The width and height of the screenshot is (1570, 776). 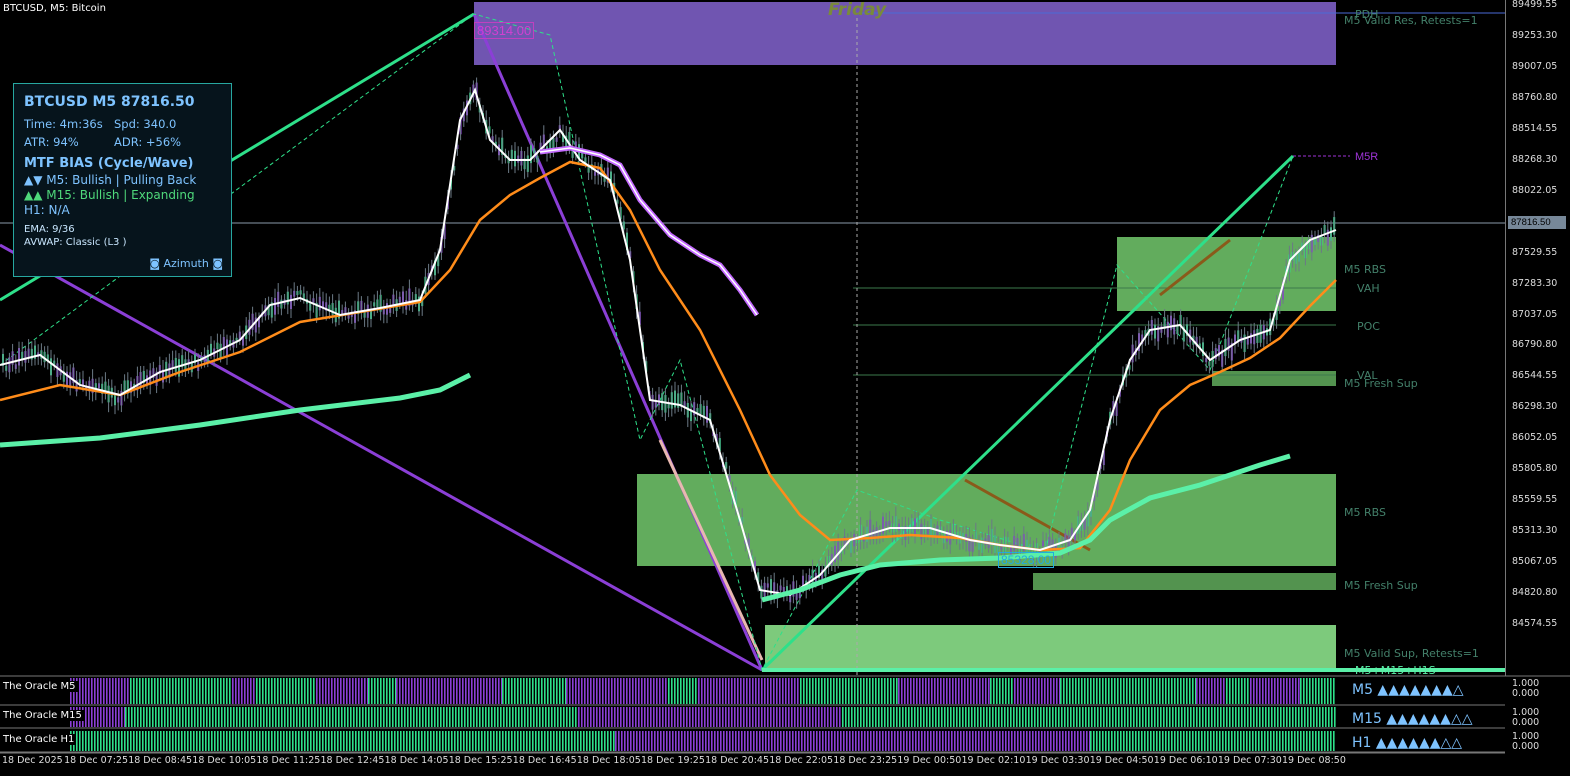 What do you see at coordinates (1184, 581) in the screenshot?
I see `fresh-sup-zone-lower` at bounding box center [1184, 581].